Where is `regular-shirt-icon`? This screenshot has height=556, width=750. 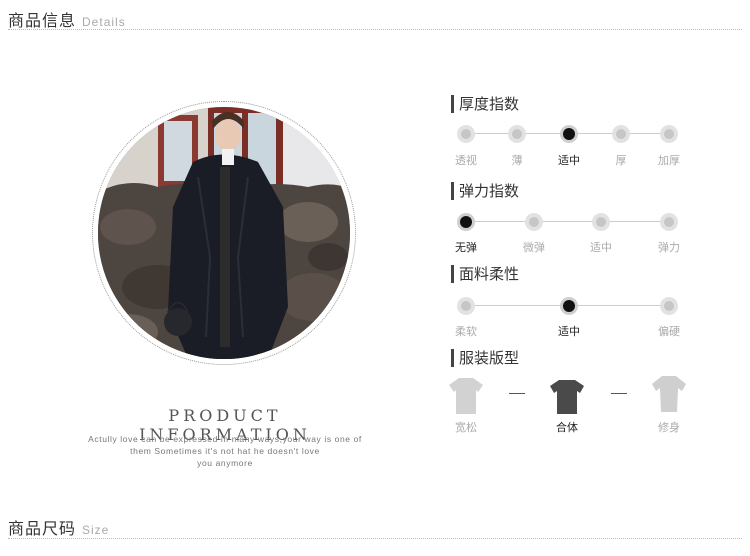 regular-shirt-icon is located at coordinates (567, 397).